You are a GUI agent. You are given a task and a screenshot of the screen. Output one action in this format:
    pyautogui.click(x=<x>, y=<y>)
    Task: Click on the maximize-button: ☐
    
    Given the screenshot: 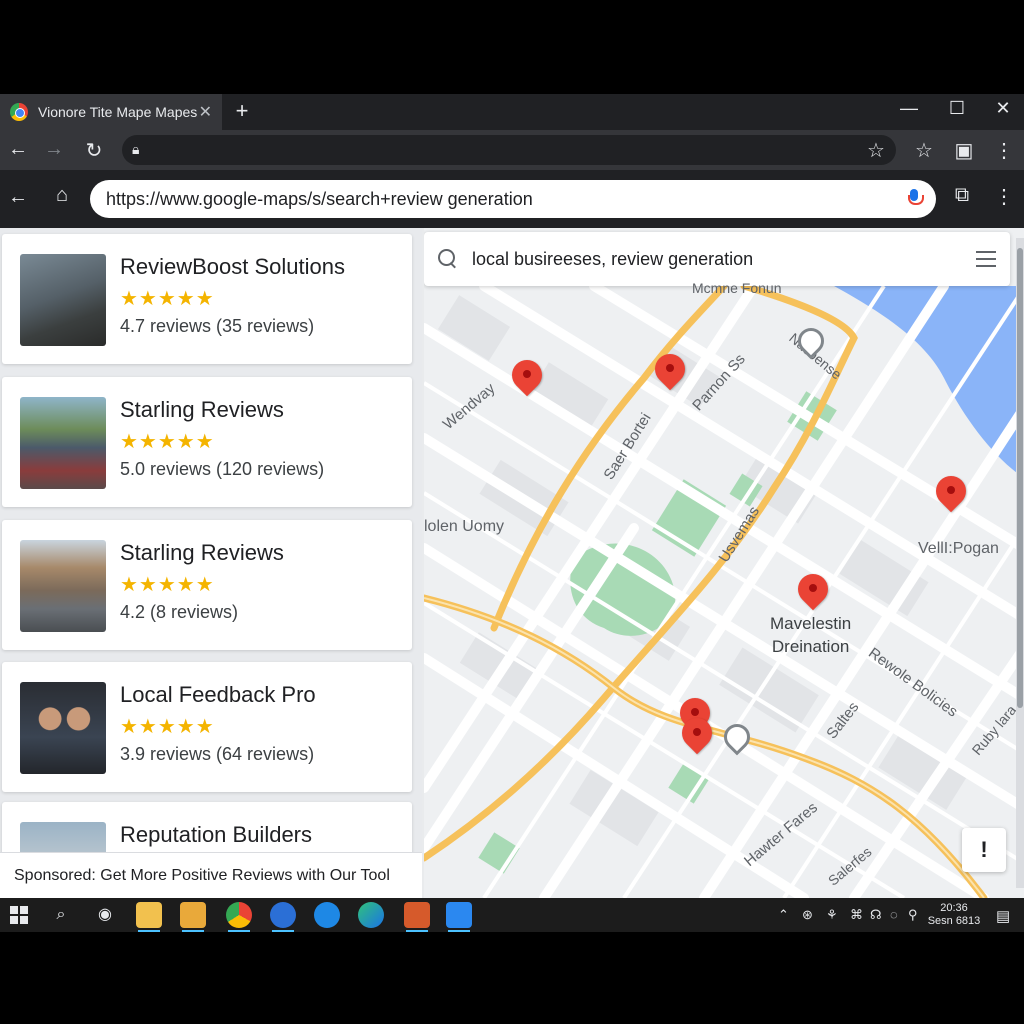 What is the action you would take?
    pyautogui.click(x=957, y=108)
    